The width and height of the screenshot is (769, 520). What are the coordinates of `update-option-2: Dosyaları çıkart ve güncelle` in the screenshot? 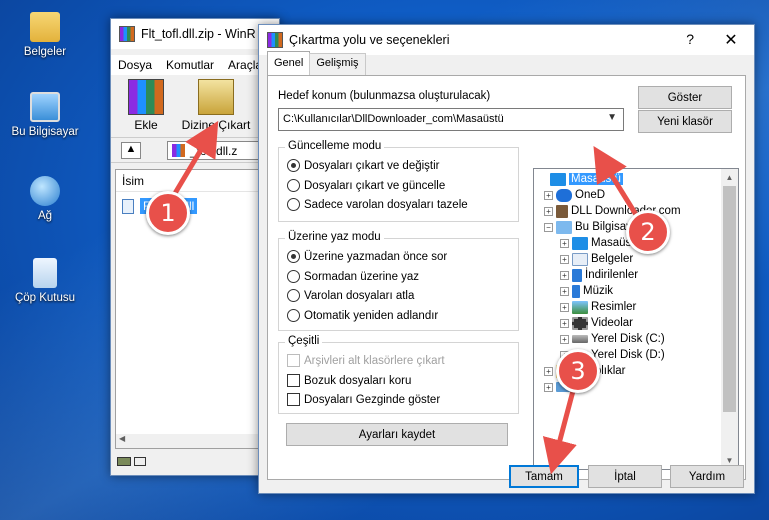 It's located at (366, 185).